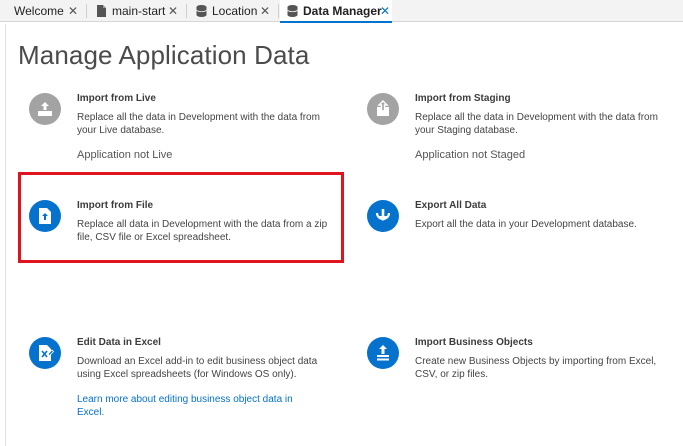  I want to click on card-title: Import from Live, so click(116, 98).